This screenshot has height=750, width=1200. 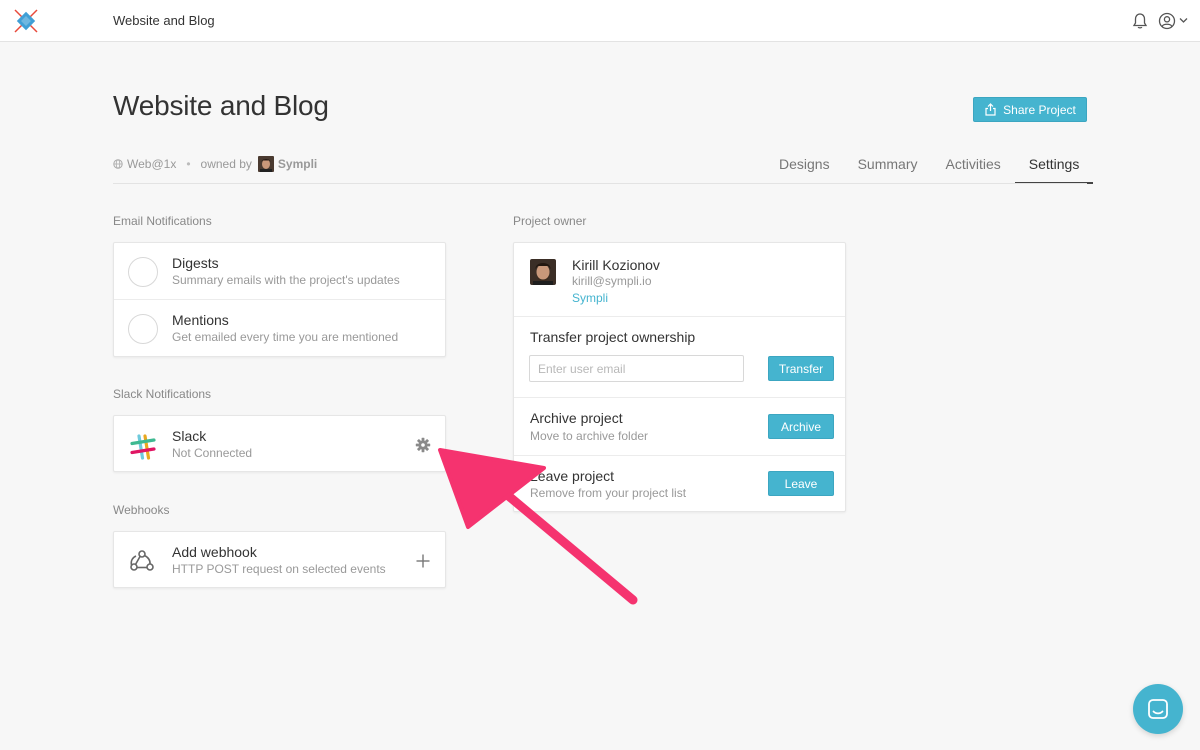 What do you see at coordinates (143, 447) in the screenshot?
I see `slack-icon` at bounding box center [143, 447].